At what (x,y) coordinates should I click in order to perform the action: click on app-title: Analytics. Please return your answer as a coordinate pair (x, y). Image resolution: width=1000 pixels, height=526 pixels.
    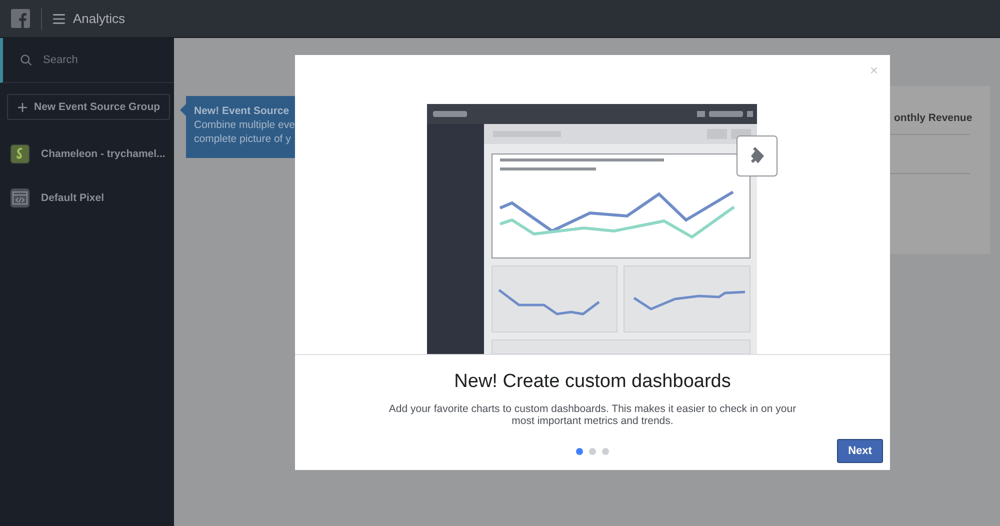
    Looking at the image, I should click on (99, 18).